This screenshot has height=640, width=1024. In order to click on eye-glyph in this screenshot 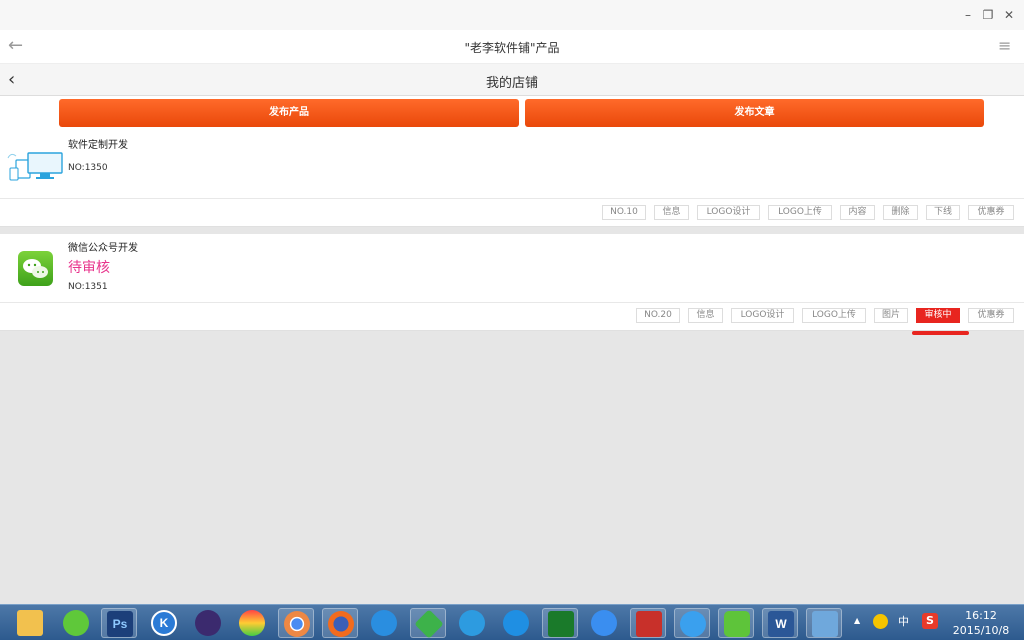, I will do `click(561, 624)`.